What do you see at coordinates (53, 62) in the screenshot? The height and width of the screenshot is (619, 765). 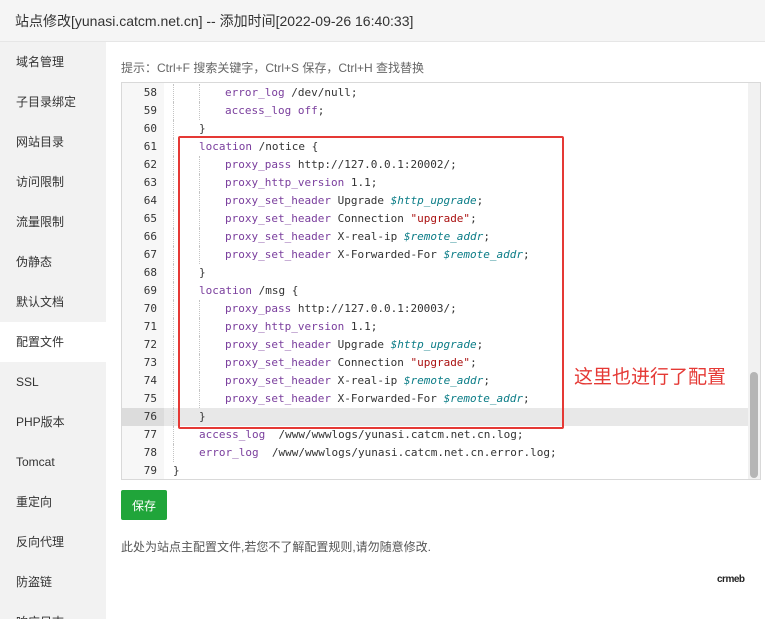 I see `sidebar-item-0: 域名管理` at bounding box center [53, 62].